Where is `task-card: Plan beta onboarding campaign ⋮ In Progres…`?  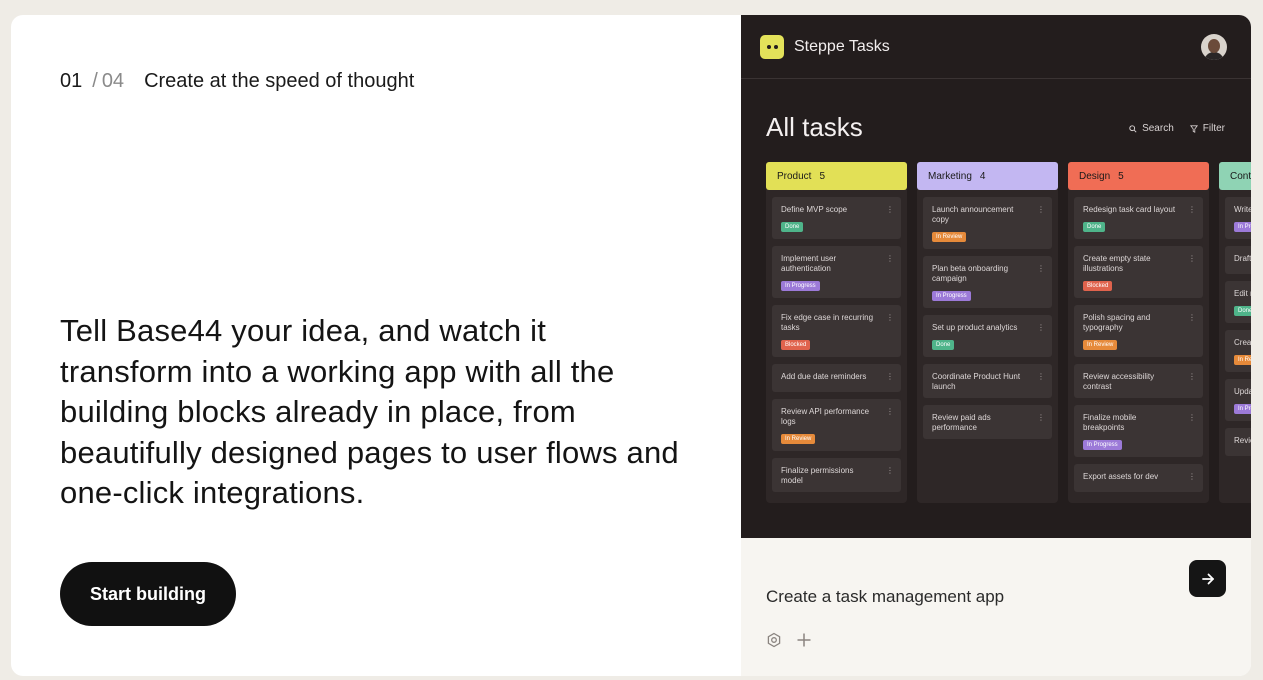
task-card: Plan beta onboarding campaign ⋮ In Progres… is located at coordinates (987, 282).